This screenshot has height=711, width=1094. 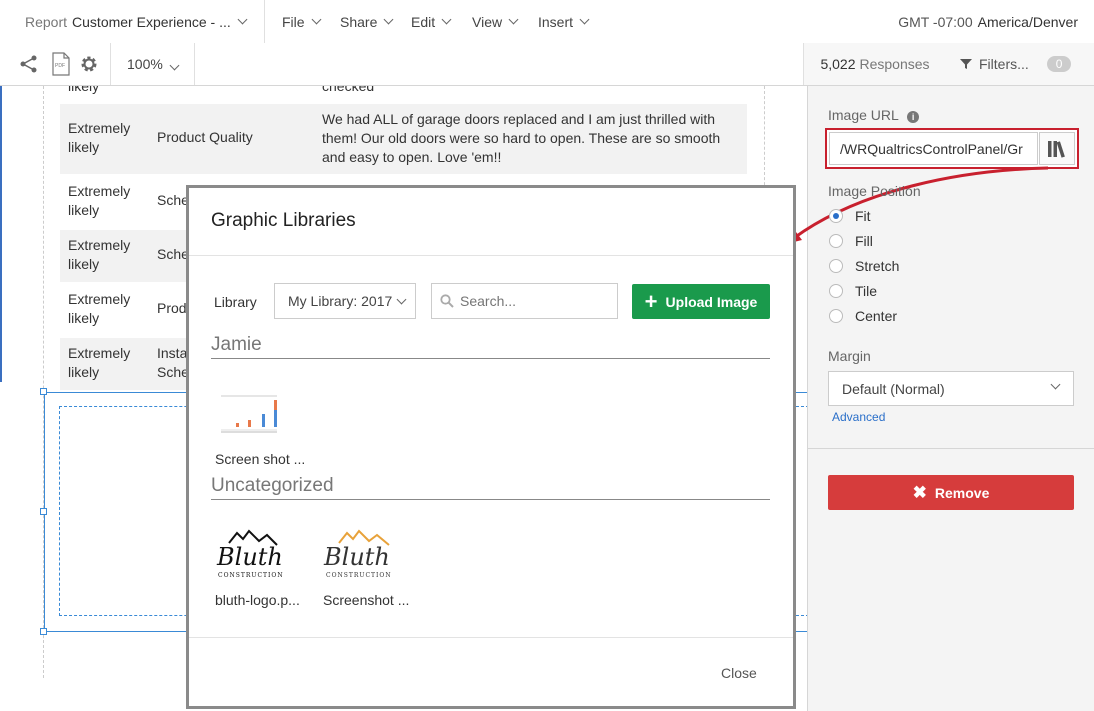 I want to click on menu-view: View, so click(x=495, y=21).